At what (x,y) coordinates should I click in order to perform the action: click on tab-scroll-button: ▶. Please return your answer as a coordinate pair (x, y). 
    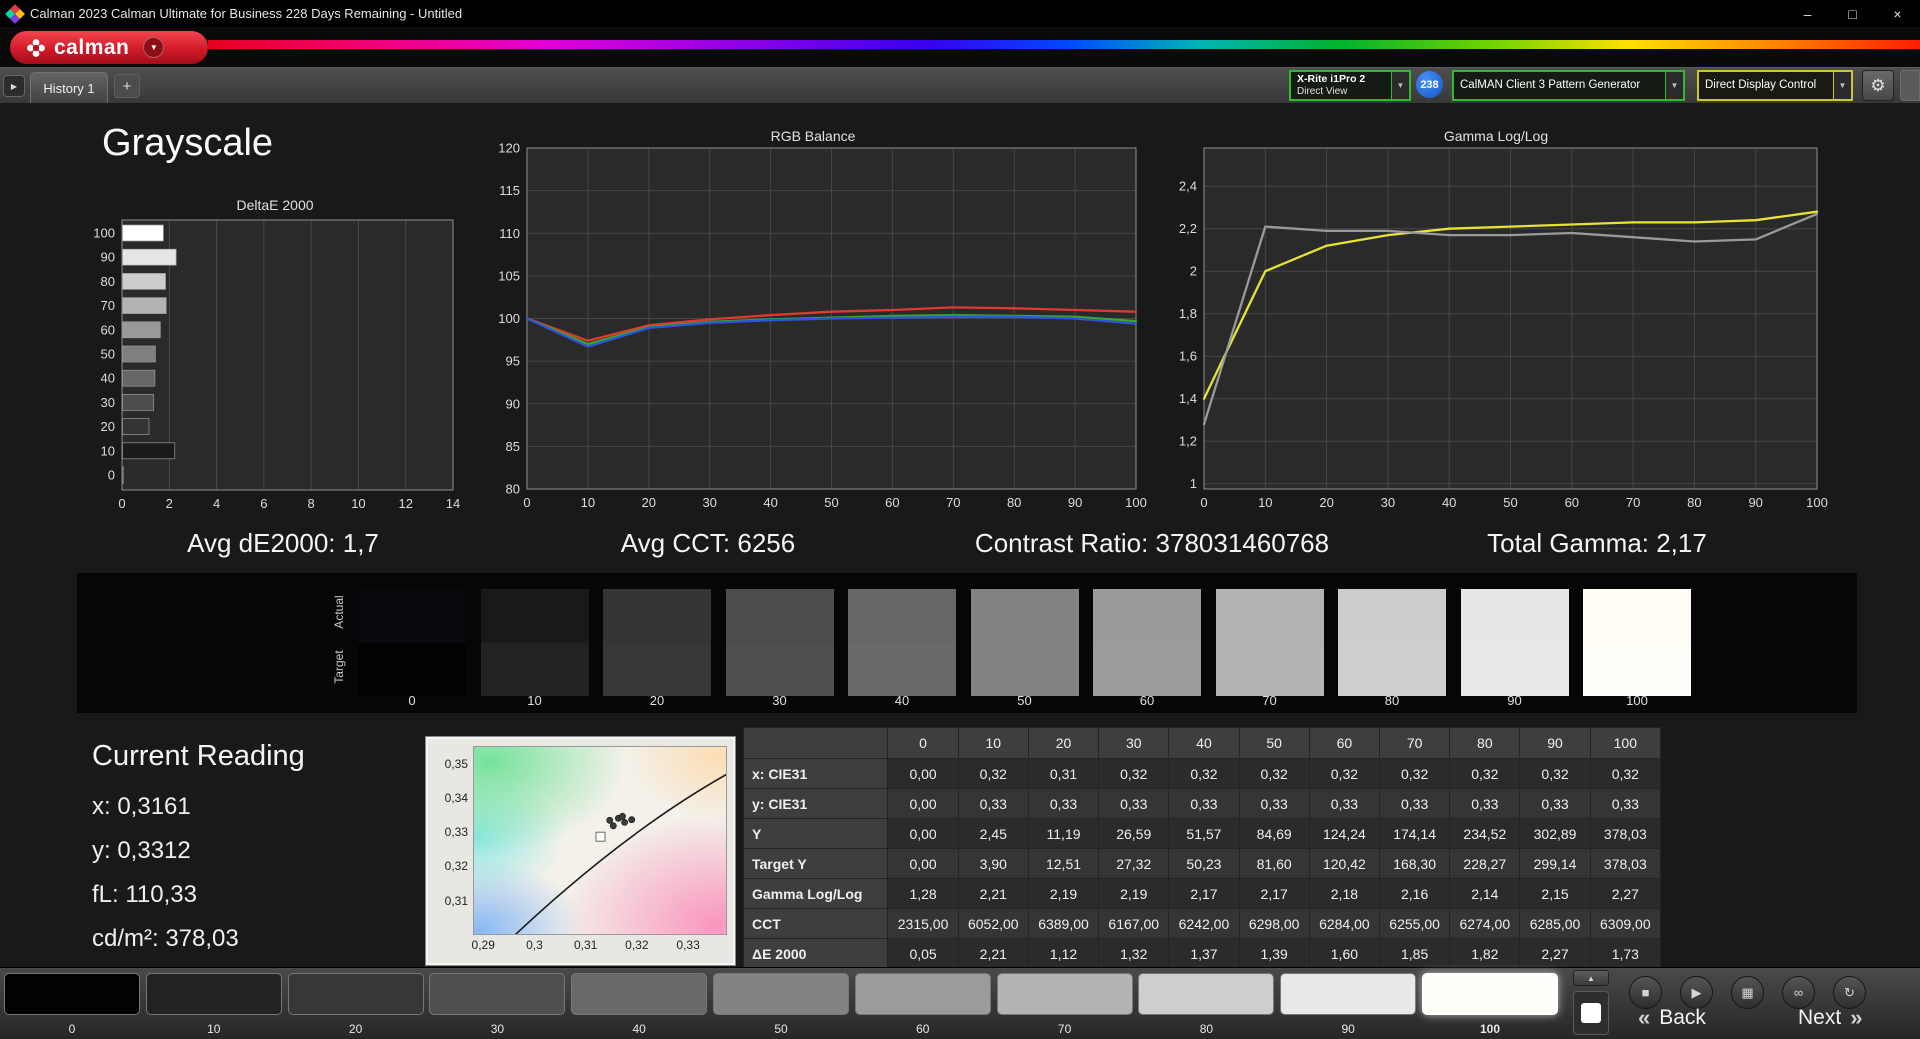
    Looking at the image, I should click on (14, 86).